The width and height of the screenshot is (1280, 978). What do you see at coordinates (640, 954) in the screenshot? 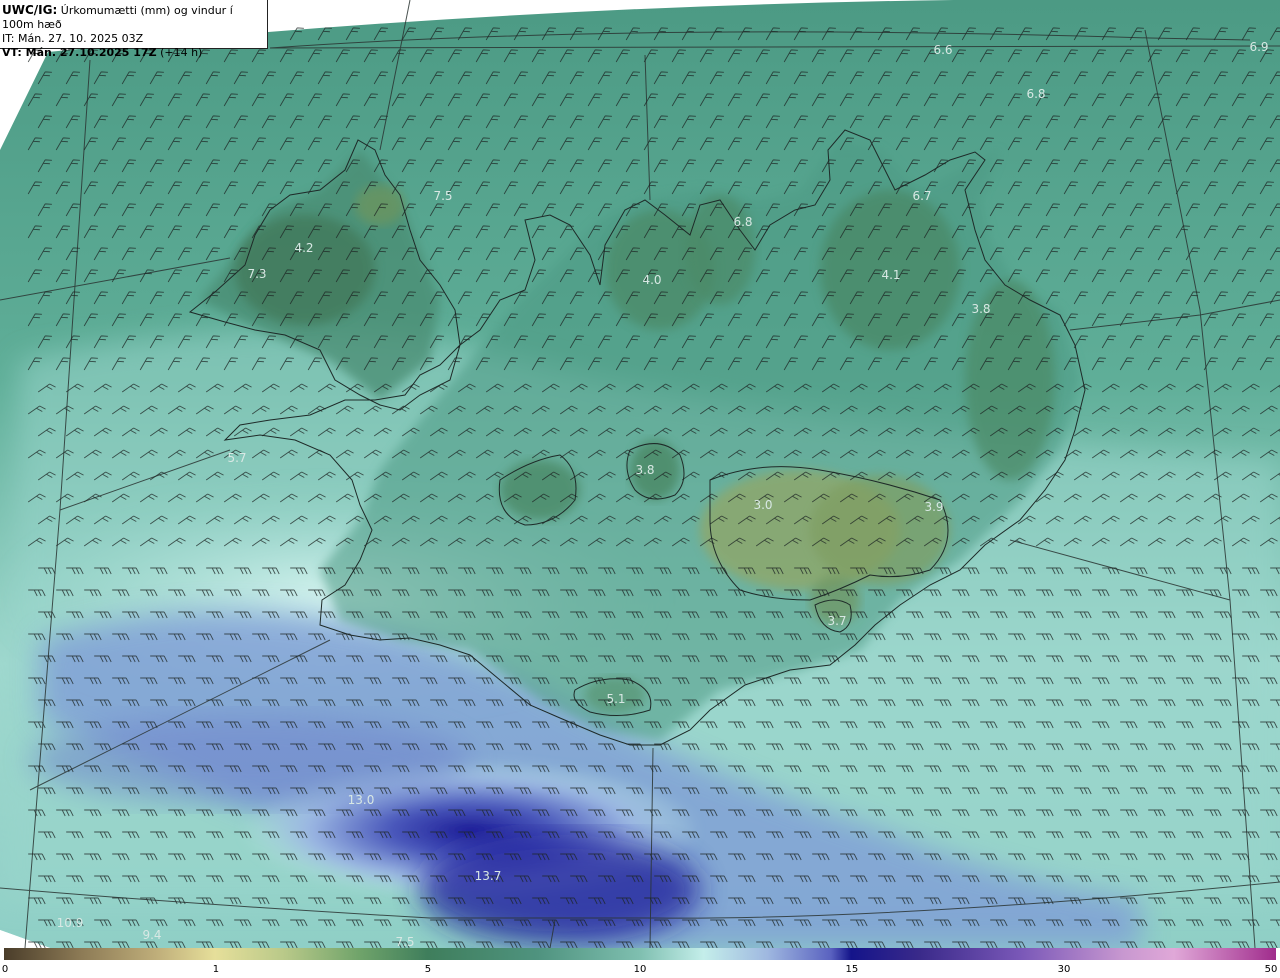
I see `colorbar-strip` at bounding box center [640, 954].